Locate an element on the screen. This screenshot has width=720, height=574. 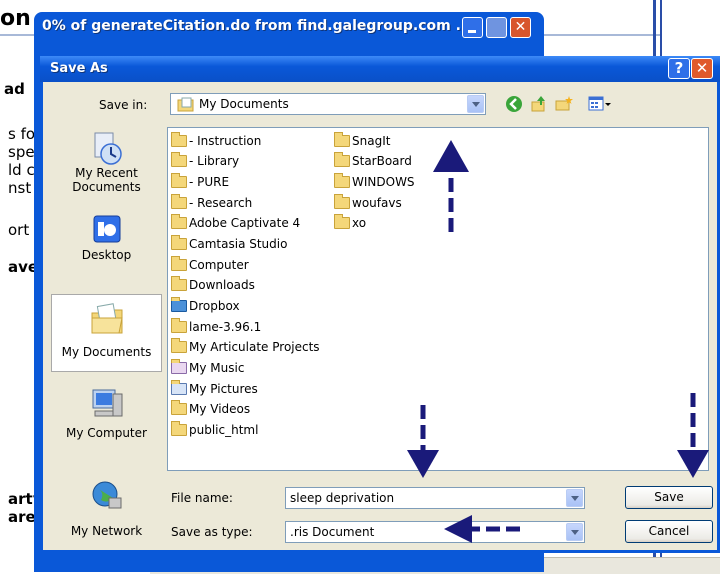
list-item: SnagIt is located at coordinates (362, 141).